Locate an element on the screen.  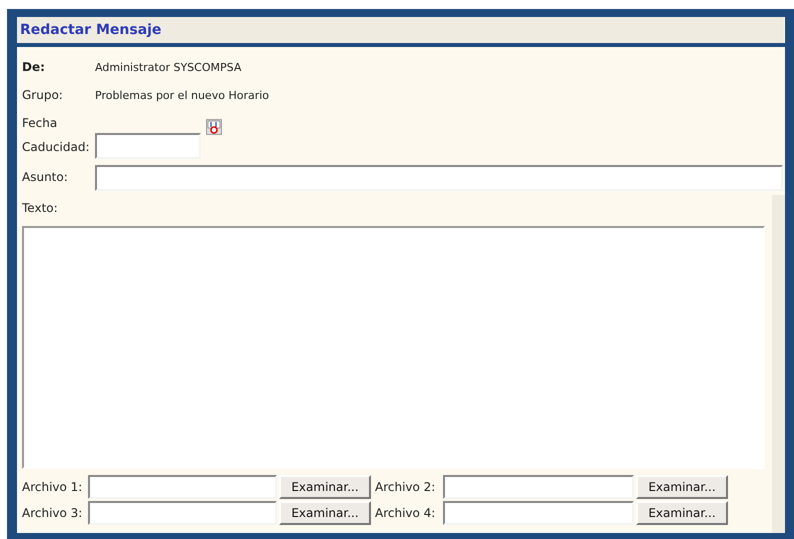
from-value: Administrator SYSCOMPSA is located at coordinates (168, 67).